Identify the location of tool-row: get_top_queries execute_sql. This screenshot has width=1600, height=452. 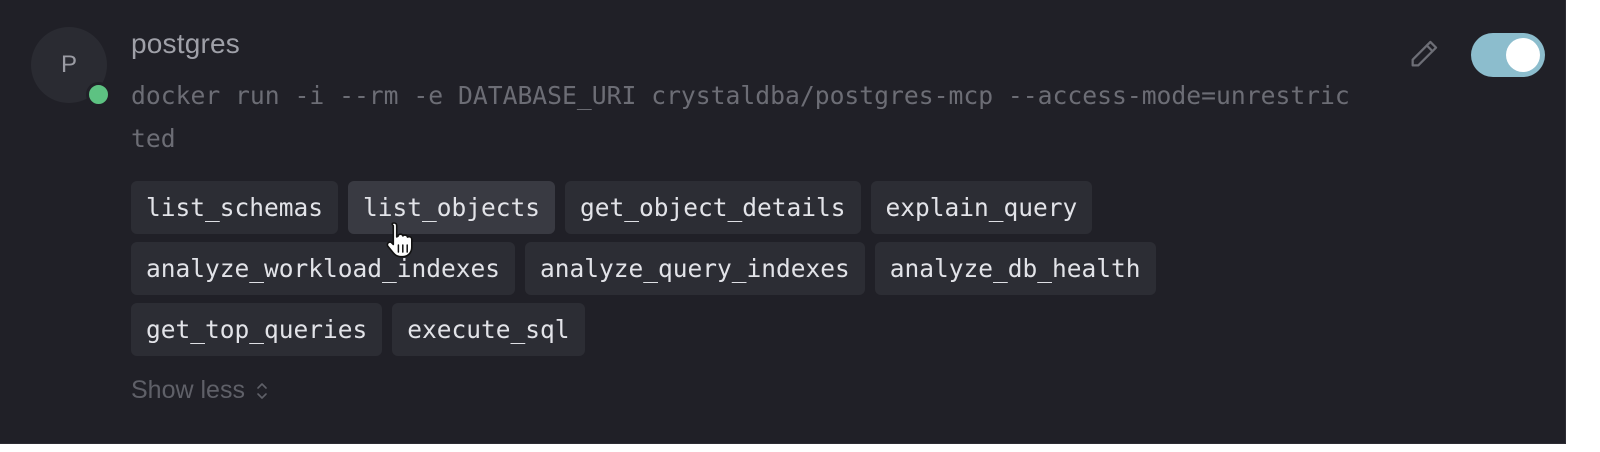
(691, 329).